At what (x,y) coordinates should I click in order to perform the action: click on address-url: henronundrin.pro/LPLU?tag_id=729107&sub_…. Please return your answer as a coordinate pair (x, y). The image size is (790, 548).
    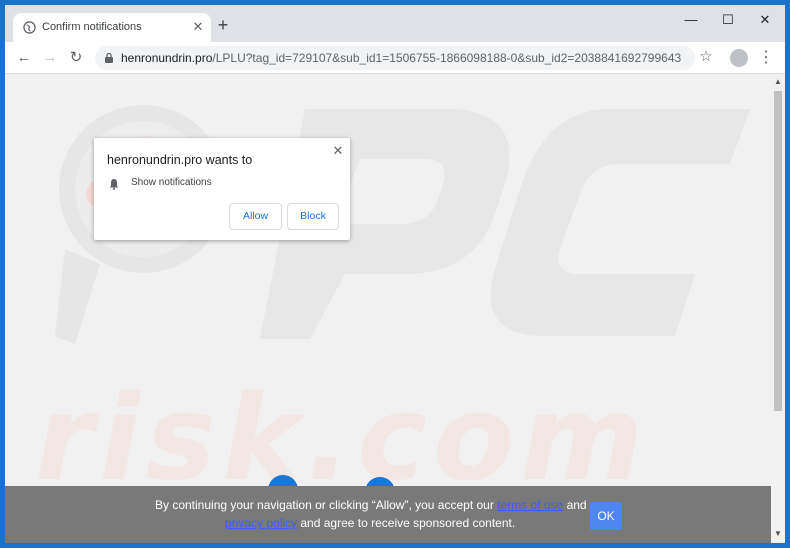
    Looking at the image, I should click on (401, 58).